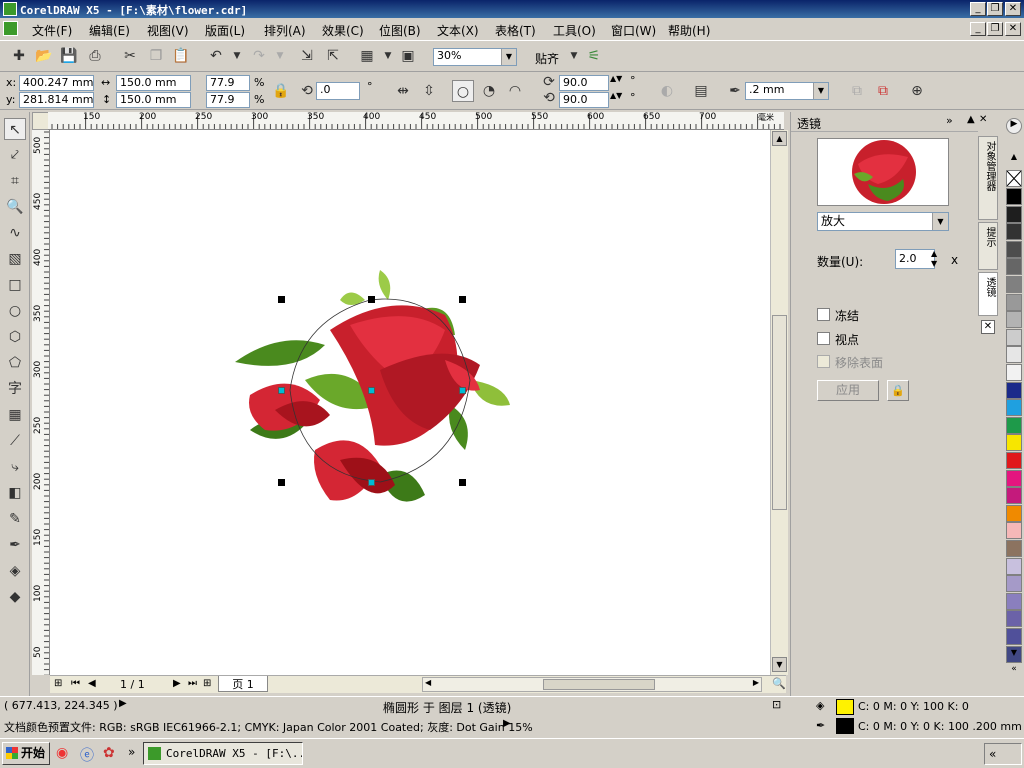 This screenshot has width=1024, height=768. I want to click on scroll-right-icon: ▶, so click(756, 682).